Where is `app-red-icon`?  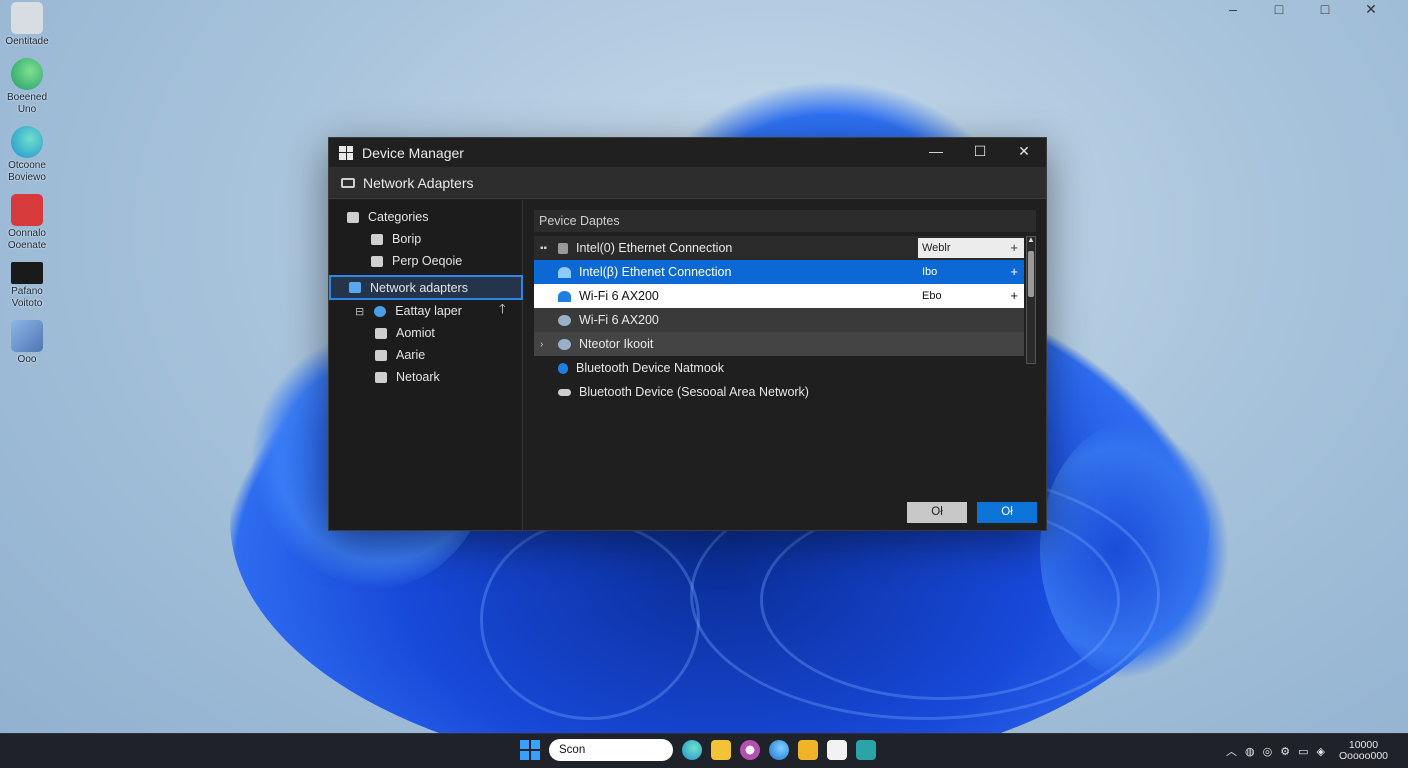
app-red-icon is located at coordinates (27, 210).